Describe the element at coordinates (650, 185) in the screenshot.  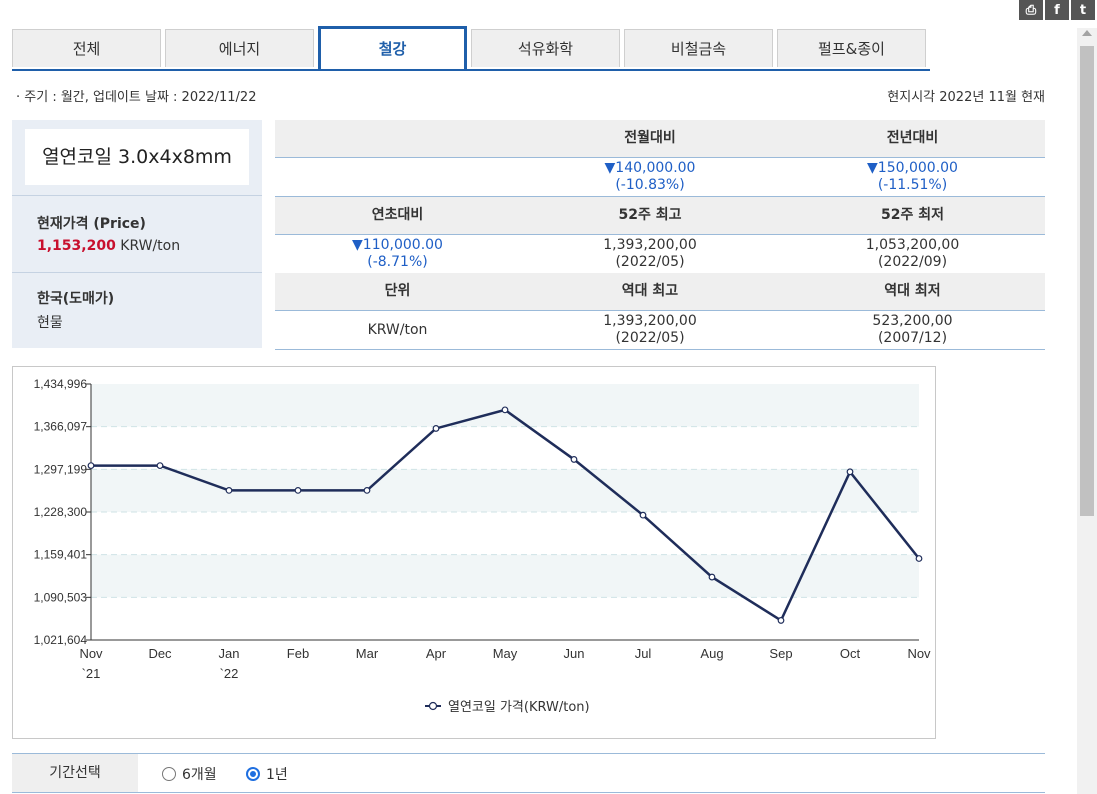
I see `mom-pct: (-10.83%)` at that location.